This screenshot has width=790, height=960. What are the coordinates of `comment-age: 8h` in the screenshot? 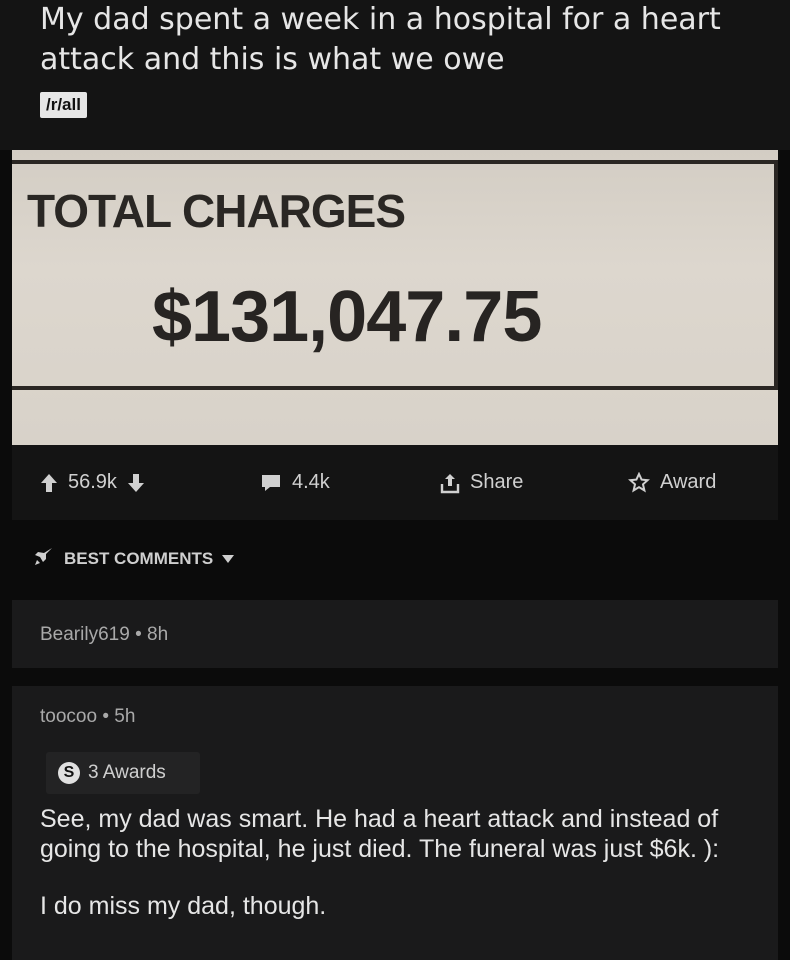 It's located at (158, 634).